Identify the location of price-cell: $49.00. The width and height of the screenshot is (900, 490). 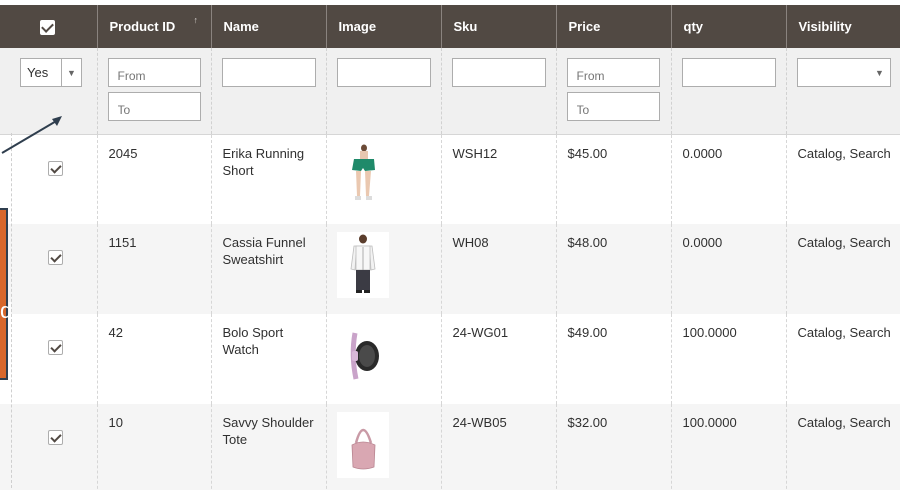
(613, 359).